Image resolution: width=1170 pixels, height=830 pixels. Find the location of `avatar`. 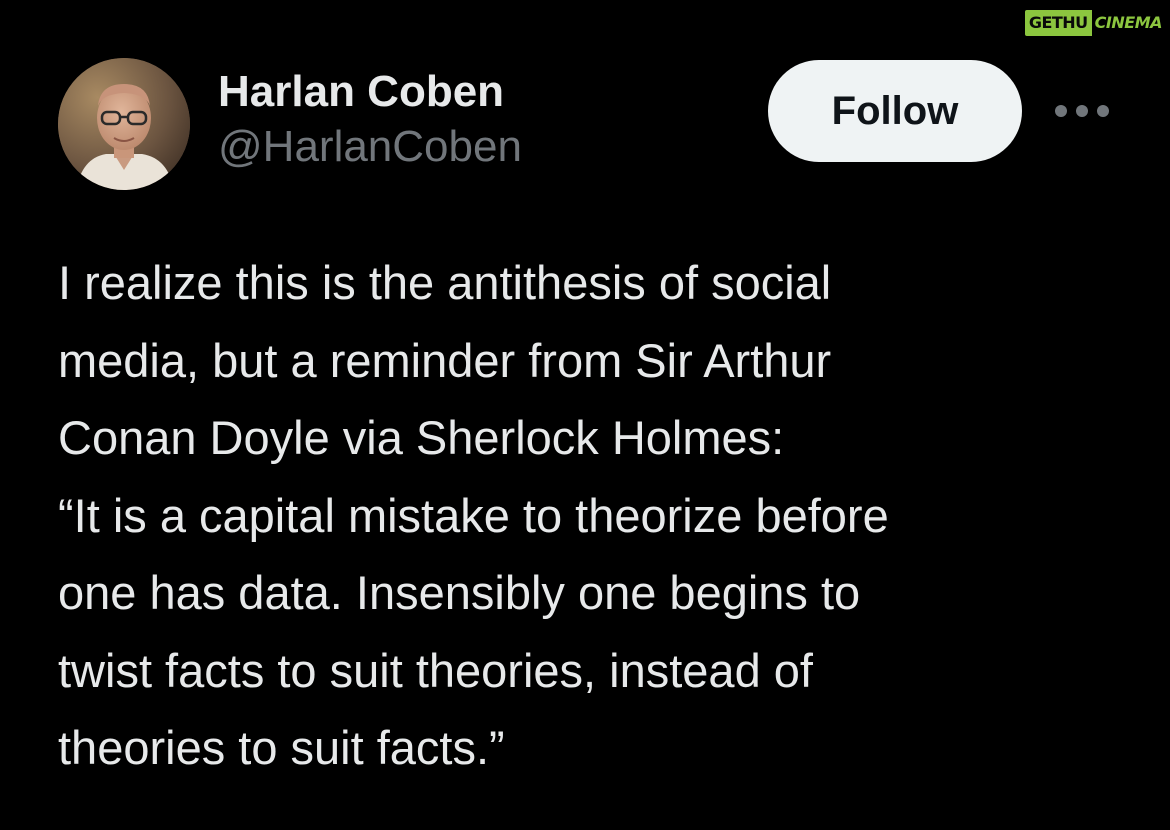

avatar is located at coordinates (124, 124).